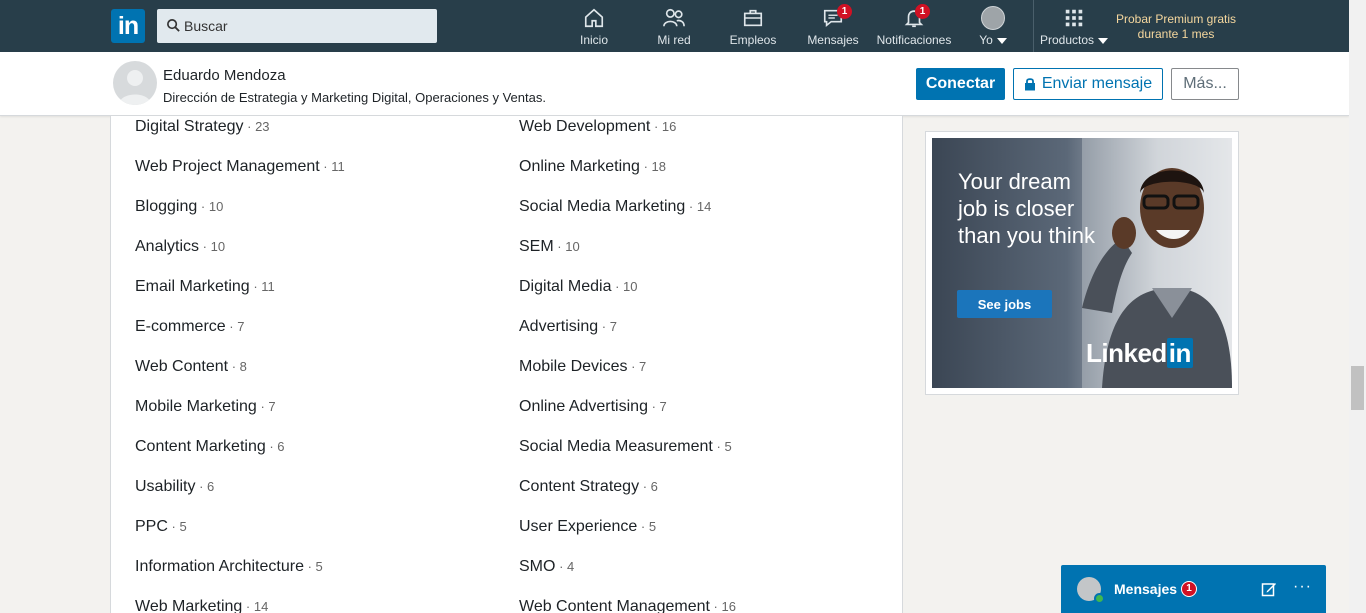  What do you see at coordinates (914, 40) in the screenshot?
I see `nav-item-label: Notificaciones` at bounding box center [914, 40].